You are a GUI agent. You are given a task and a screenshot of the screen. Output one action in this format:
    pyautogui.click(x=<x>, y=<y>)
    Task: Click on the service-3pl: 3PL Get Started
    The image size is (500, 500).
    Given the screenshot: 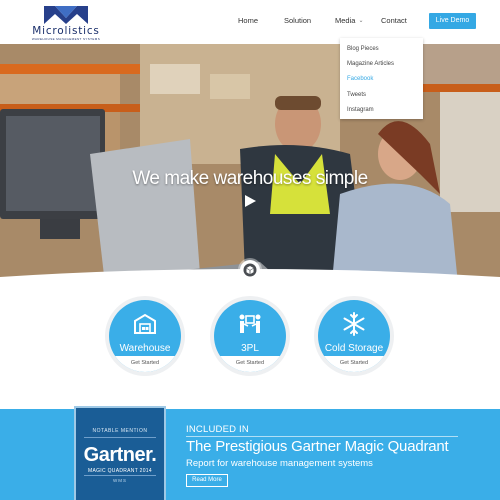 What is the action you would take?
    pyautogui.click(x=250, y=336)
    